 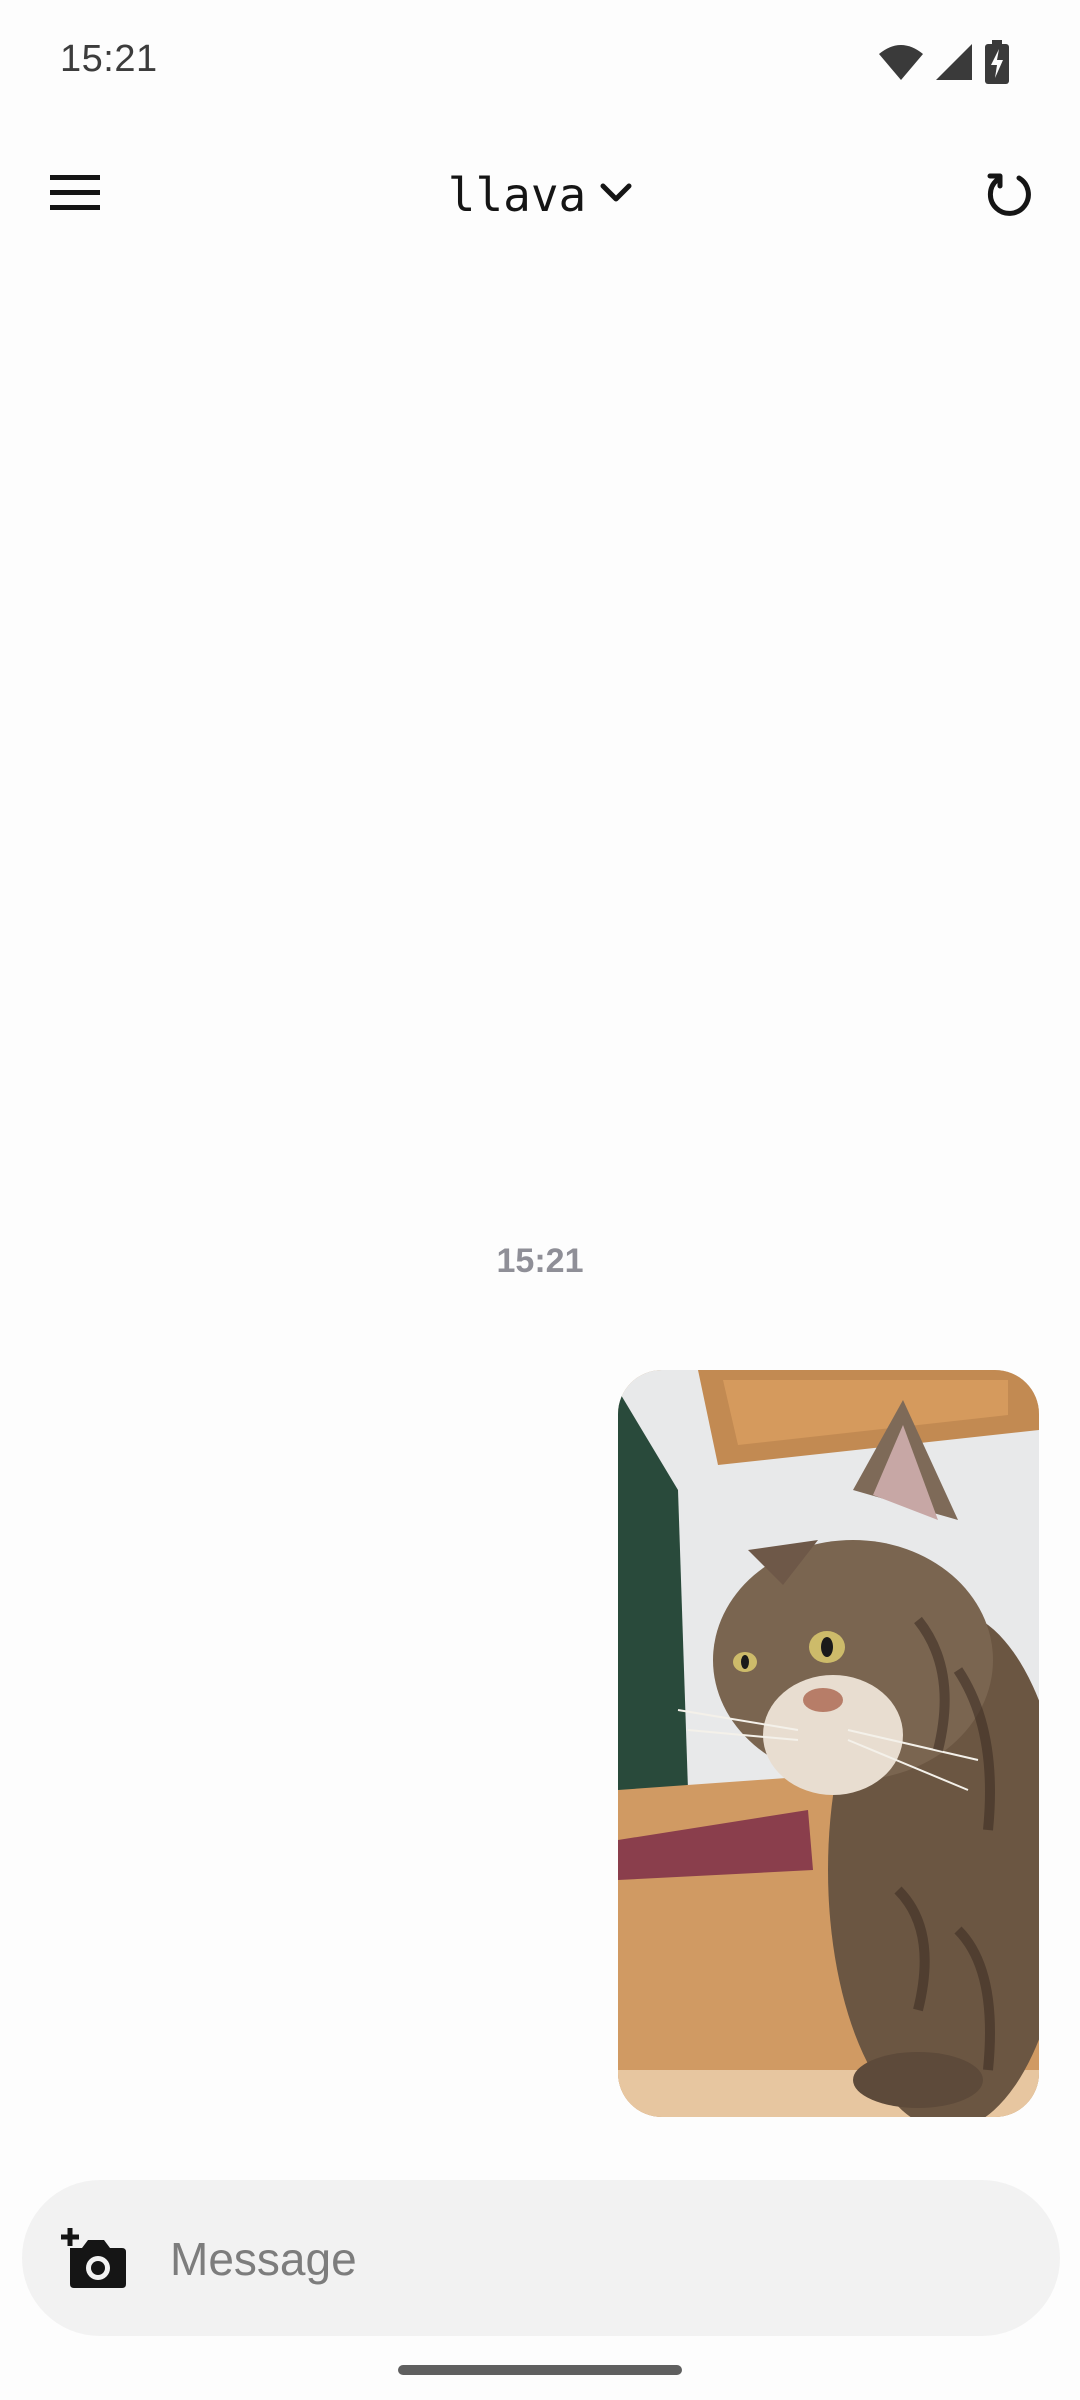 I want to click on add-photo-button, so click(x=95, y=2259).